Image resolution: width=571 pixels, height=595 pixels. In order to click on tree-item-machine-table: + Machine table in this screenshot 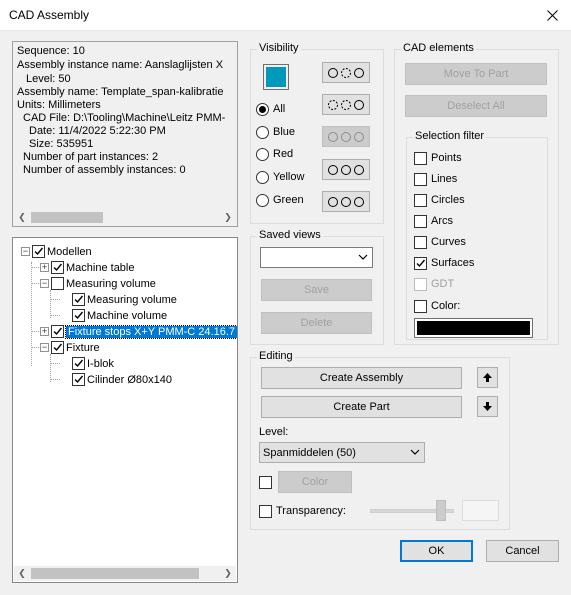, I will do `click(87, 267)`.